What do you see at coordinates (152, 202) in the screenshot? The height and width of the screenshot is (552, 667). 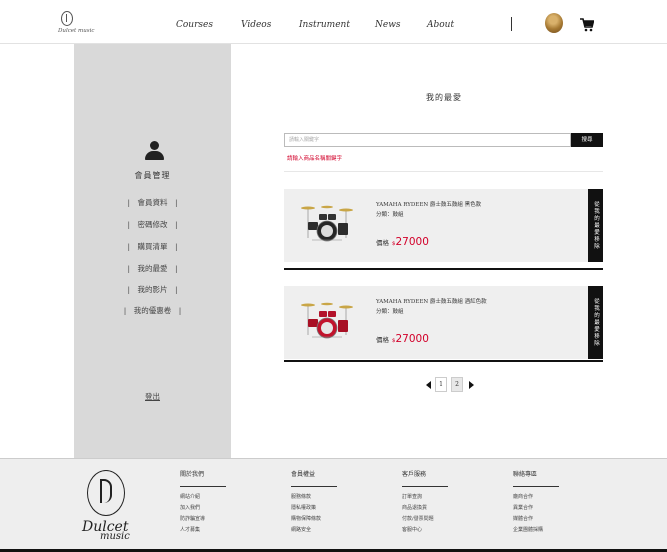 I see `sidebar-item-member-info: | 會員資料 |` at bounding box center [152, 202].